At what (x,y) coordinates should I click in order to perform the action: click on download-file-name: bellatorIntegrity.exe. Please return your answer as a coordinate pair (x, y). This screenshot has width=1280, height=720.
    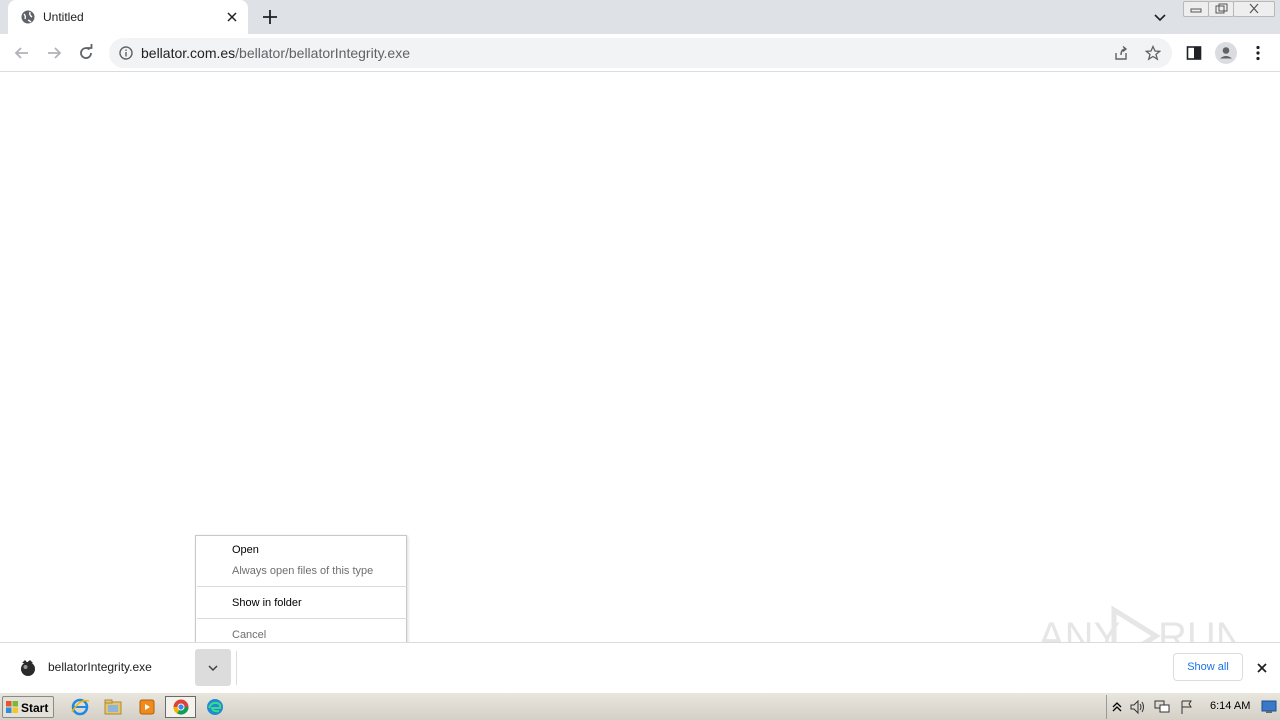
    Looking at the image, I should click on (100, 667).